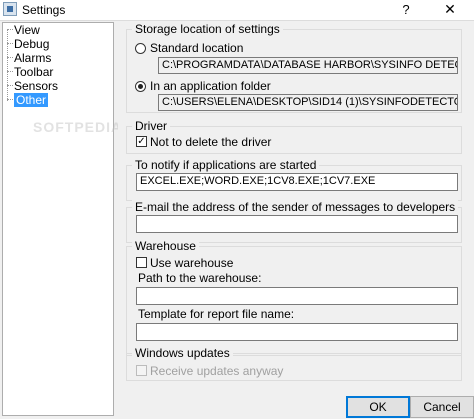  What do you see at coordinates (44, 10) in the screenshot?
I see `window-title: Settings` at bounding box center [44, 10].